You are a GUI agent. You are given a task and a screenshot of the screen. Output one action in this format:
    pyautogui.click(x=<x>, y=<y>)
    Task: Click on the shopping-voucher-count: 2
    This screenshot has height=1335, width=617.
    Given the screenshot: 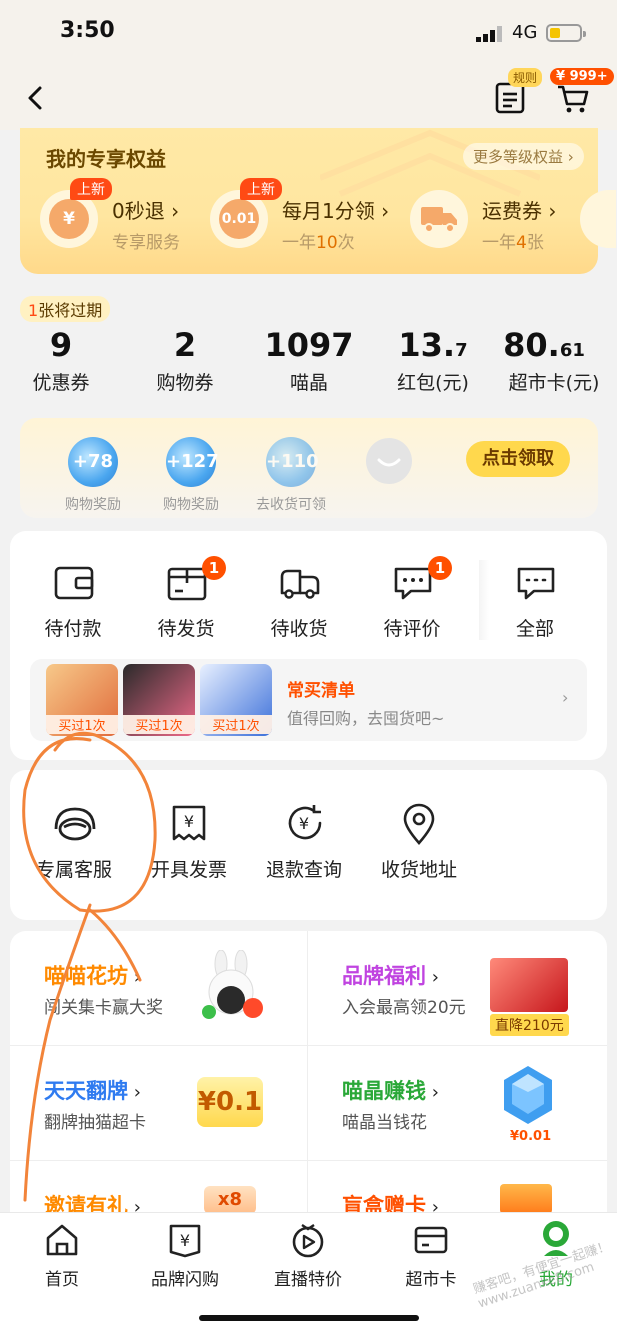 What is the action you would take?
    pyautogui.click(x=185, y=345)
    